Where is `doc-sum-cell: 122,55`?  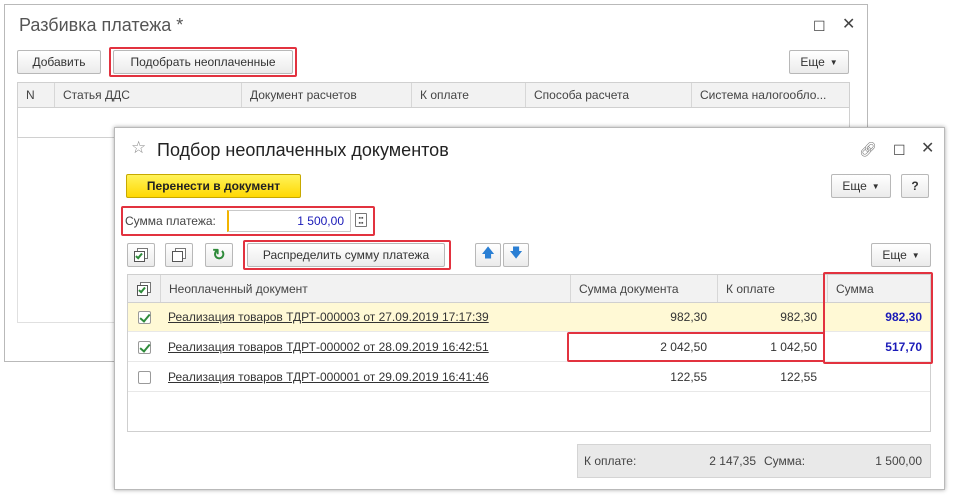 doc-sum-cell: 122,55 is located at coordinates (688, 377).